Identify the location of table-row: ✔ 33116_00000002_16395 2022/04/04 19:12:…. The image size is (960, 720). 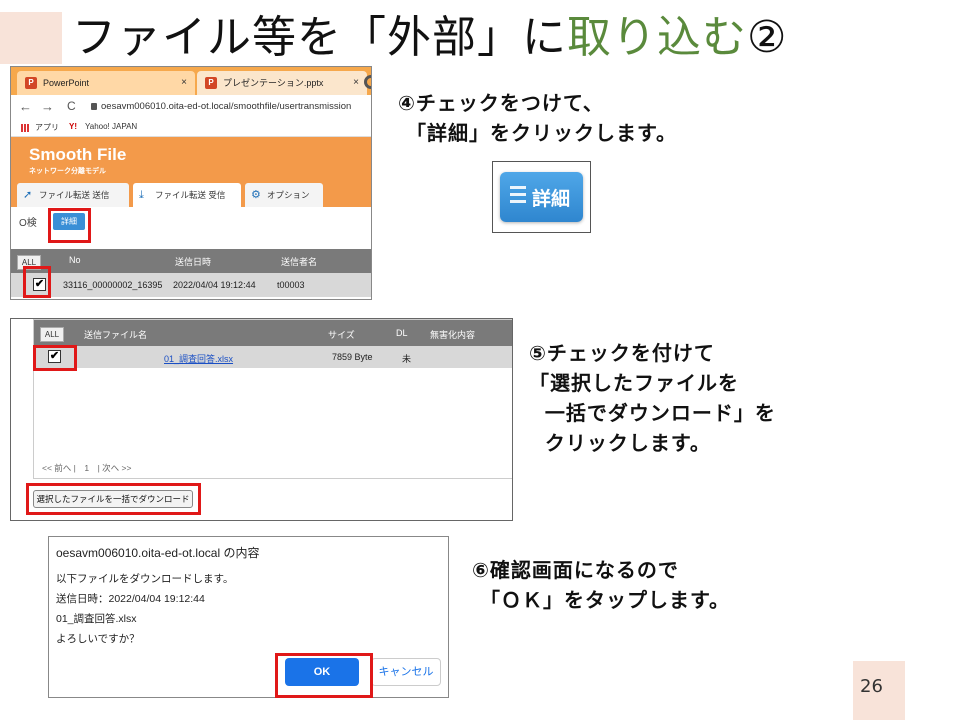
(191, 285).